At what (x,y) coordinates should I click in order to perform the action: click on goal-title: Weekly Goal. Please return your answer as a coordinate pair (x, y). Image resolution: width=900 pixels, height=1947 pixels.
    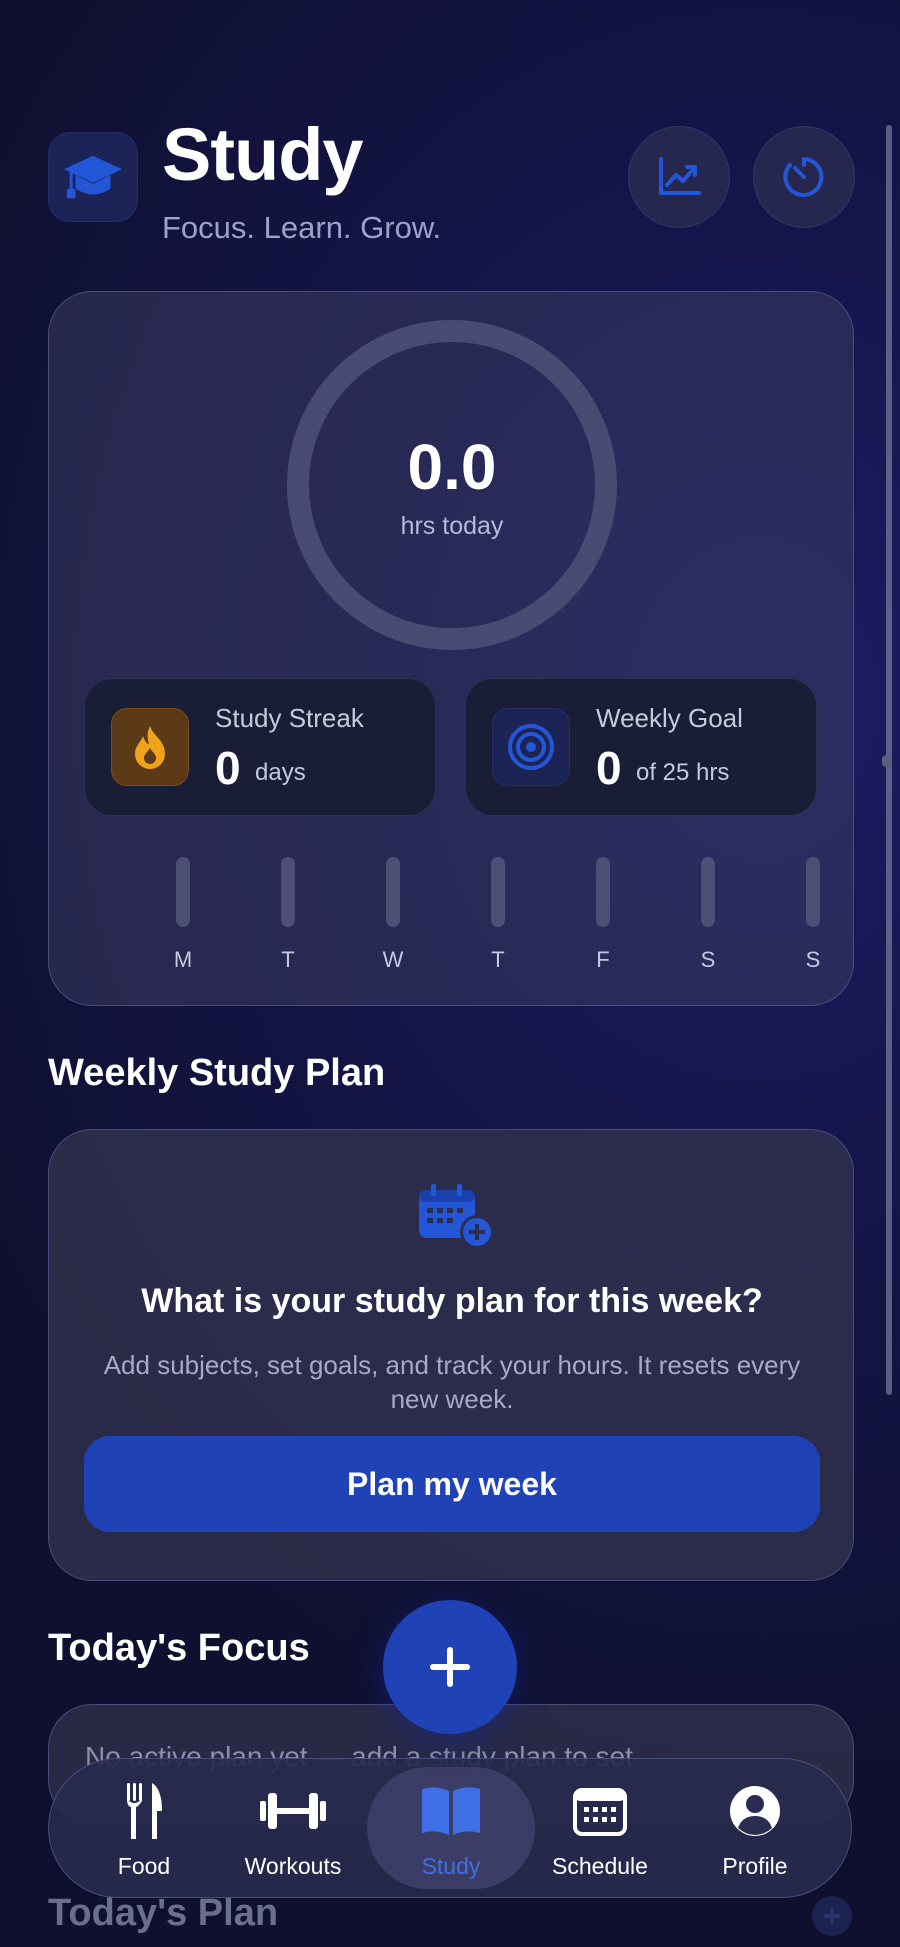
    Looking at the image, I should click on (669, 718).